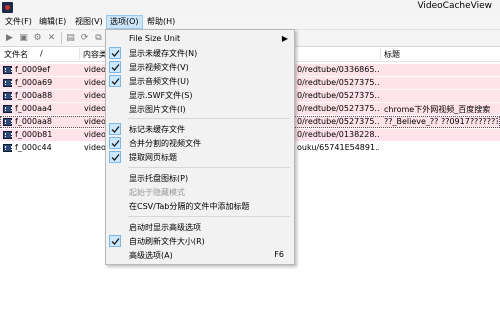 The width and height of the screenshot is (500, 331). Describe the element at coordinates (250, 22) in the screenshot. I see `menu-bar: 文件(F) 编辑(E) 视图(V) 选项(O) 帮助(H)` at that location.